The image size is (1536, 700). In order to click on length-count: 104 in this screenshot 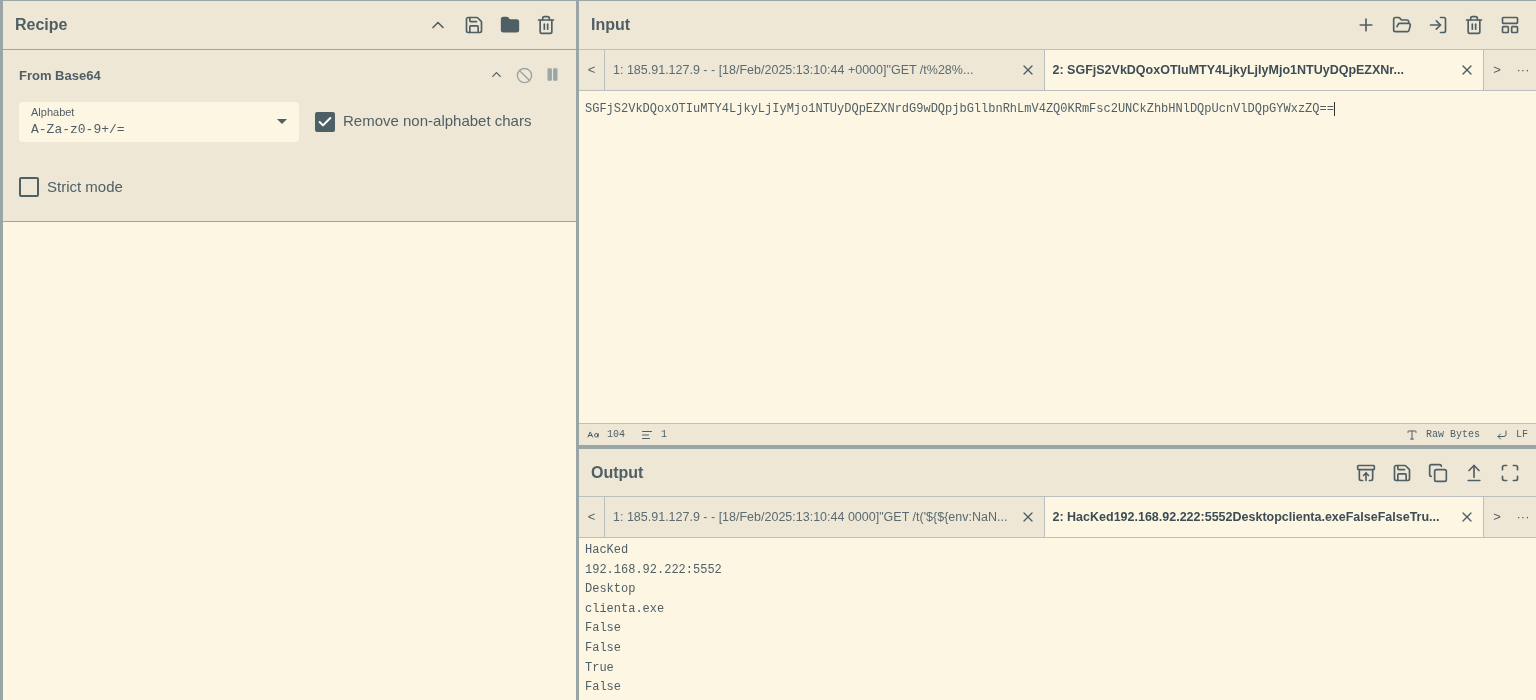, I will do `click(616, 435)`.